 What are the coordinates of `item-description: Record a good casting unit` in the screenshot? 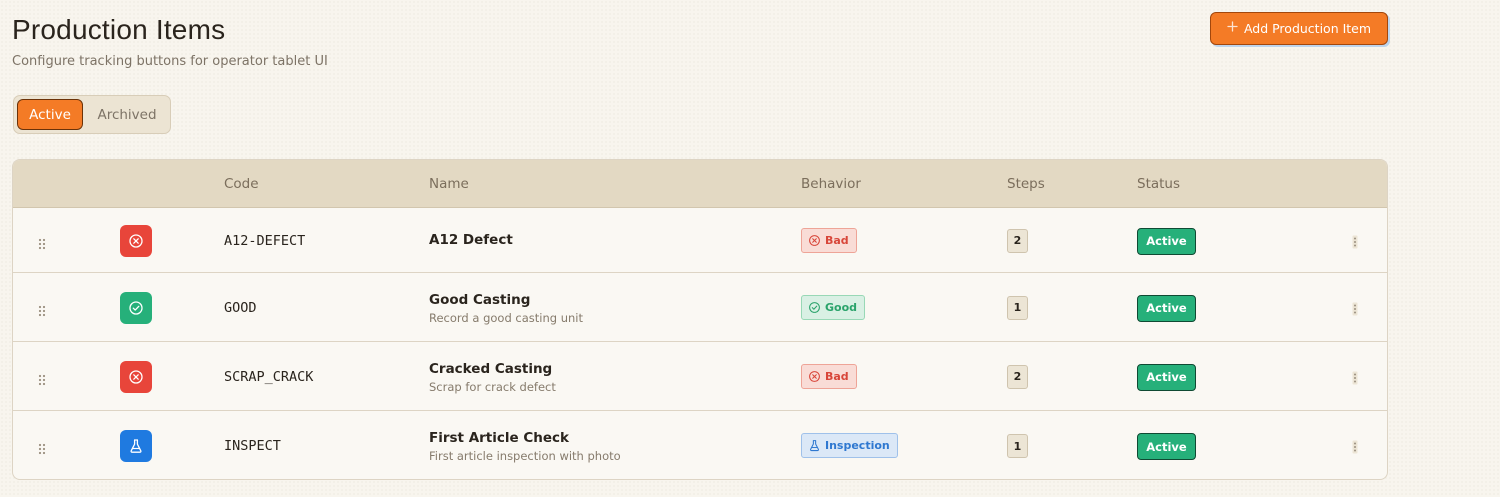 It's located at (506, 317).